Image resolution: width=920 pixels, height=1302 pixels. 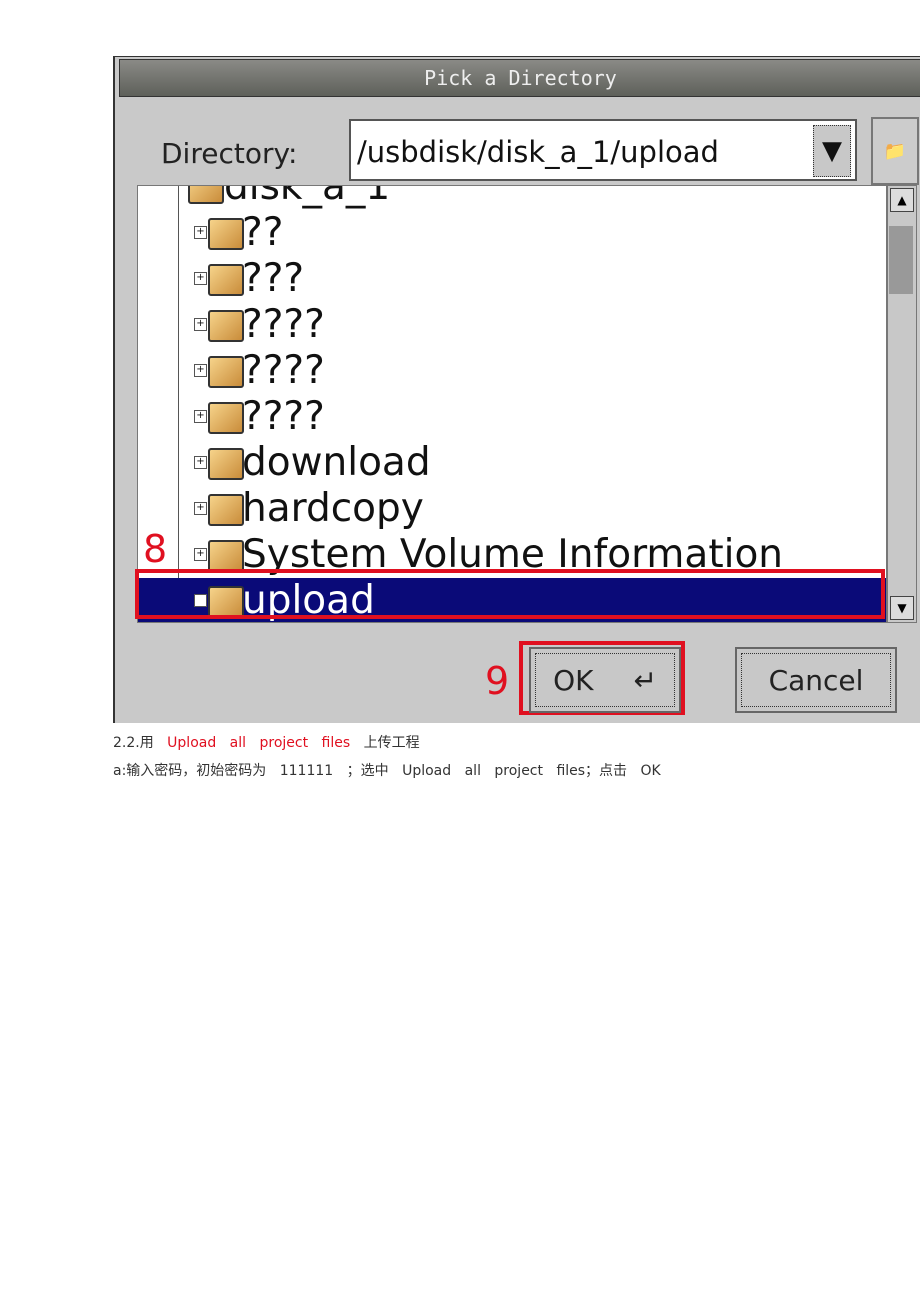 I want to click on directory-value: /usbdisk/disk_a_1/upload, so click(x=538, y=152).